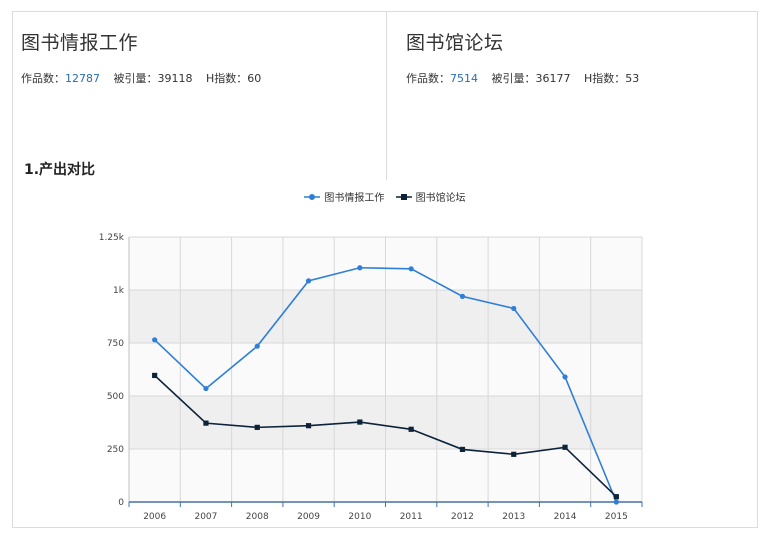 The width and height of the screenshot is (770, 541). Describe the element at coordinates (359, 517) in the screenshot. I see `x-tick-label: 2010` at that location.